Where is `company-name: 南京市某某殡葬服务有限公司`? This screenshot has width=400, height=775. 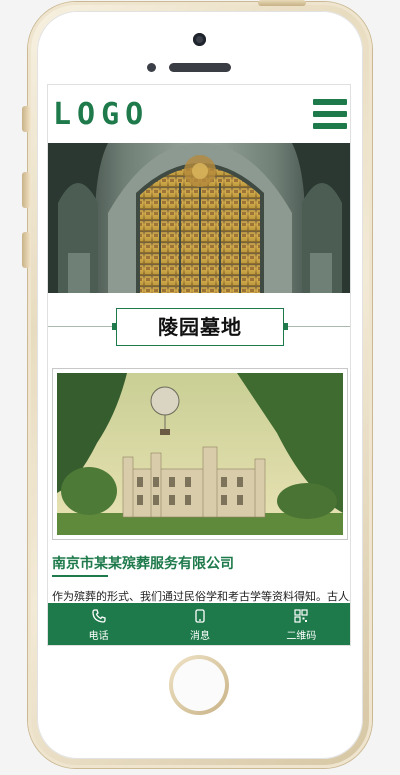 company-name: 南京市某某殡葬服务有限公司 is located at coordinates (143, 563).